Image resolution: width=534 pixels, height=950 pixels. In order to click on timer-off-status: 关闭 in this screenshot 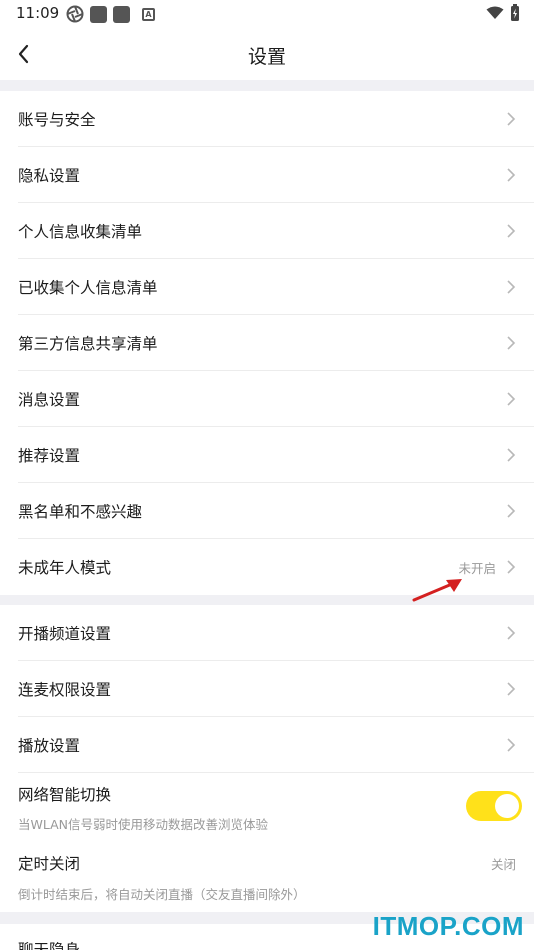, I will do `click(503, 864)`.